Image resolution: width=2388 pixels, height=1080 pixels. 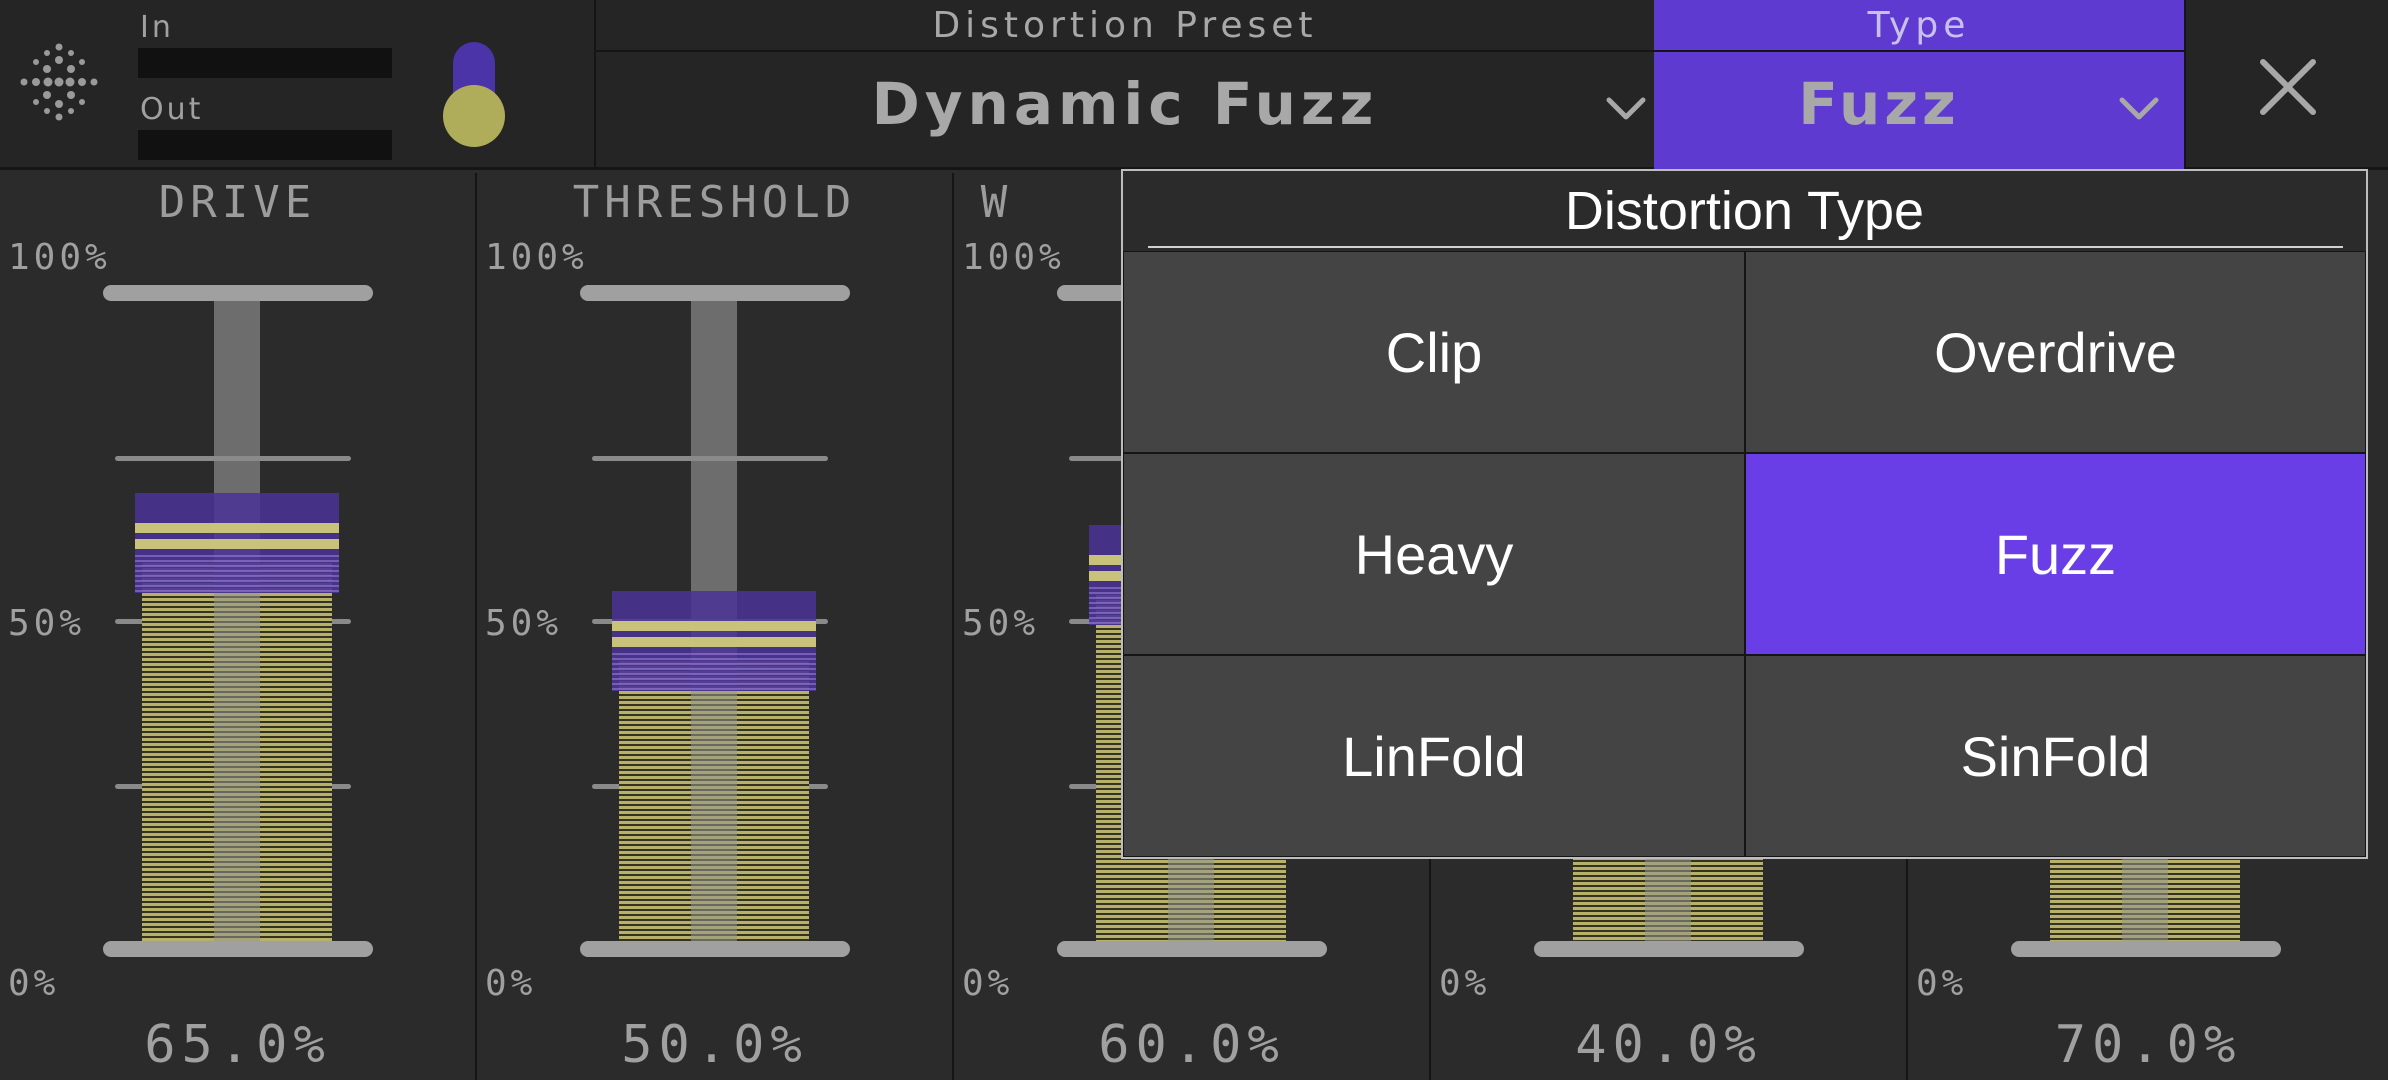 What do you see at coordinates (474, 116) in the screenshot?
I see `toggle-knob` at bounding box center [474, 116].